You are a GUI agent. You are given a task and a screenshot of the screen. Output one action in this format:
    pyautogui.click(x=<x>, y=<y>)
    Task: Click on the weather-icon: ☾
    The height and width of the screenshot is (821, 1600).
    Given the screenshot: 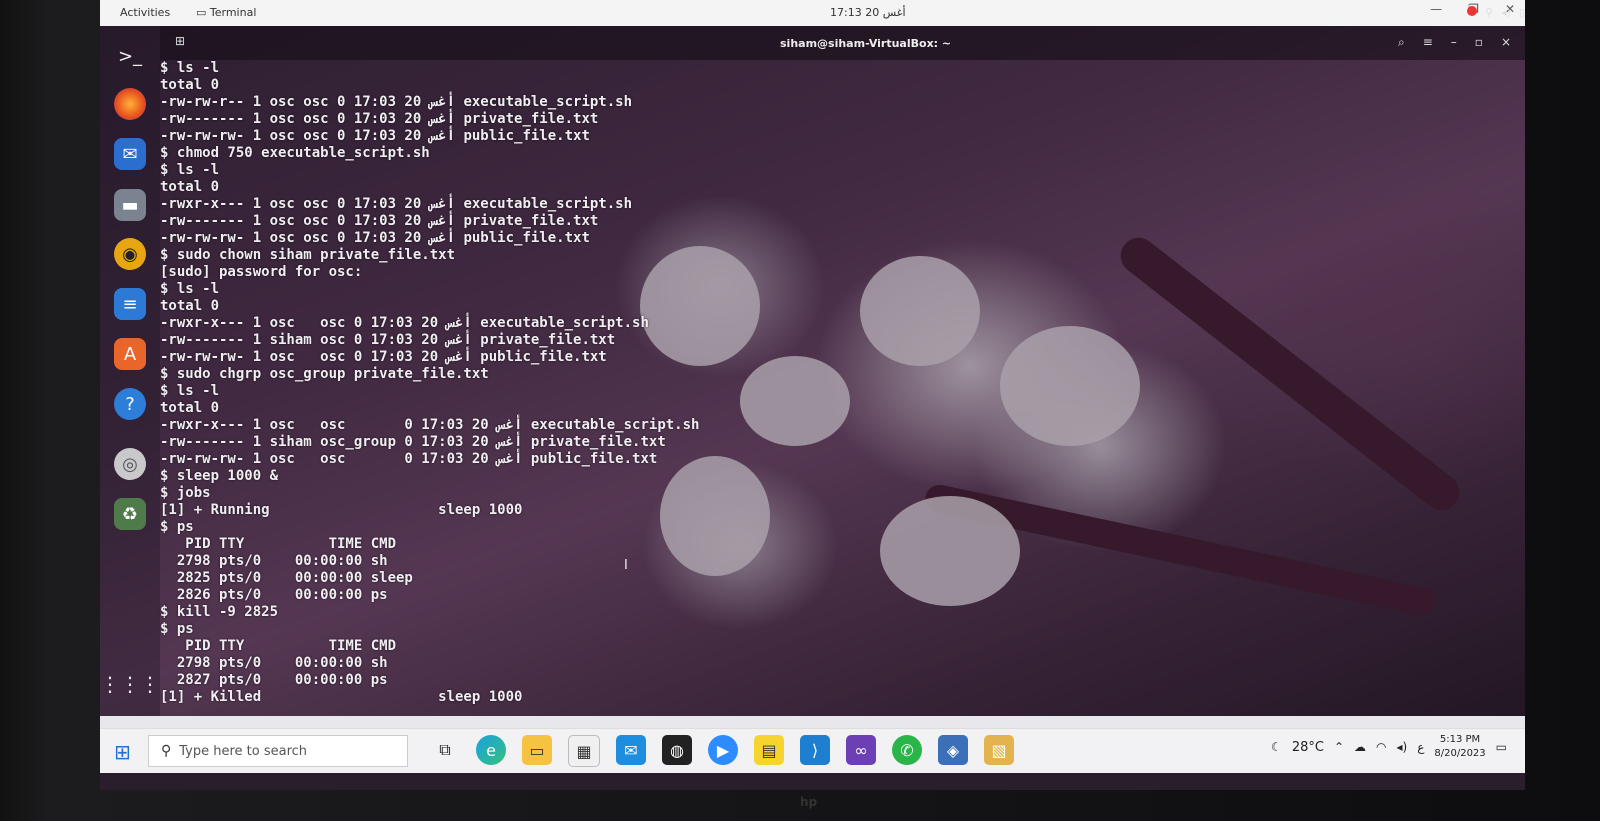 What is the action you would take?
    pyautogui.click(x=1276, y=747)
    